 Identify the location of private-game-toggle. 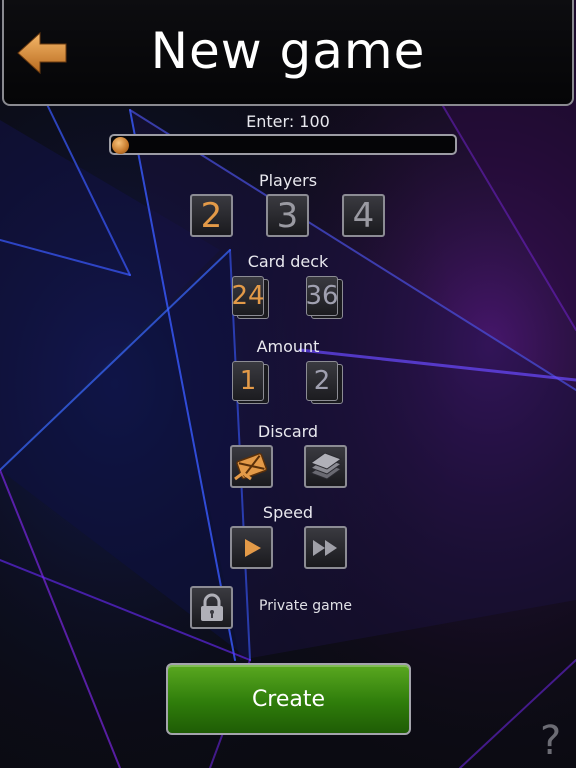
(211, 607).